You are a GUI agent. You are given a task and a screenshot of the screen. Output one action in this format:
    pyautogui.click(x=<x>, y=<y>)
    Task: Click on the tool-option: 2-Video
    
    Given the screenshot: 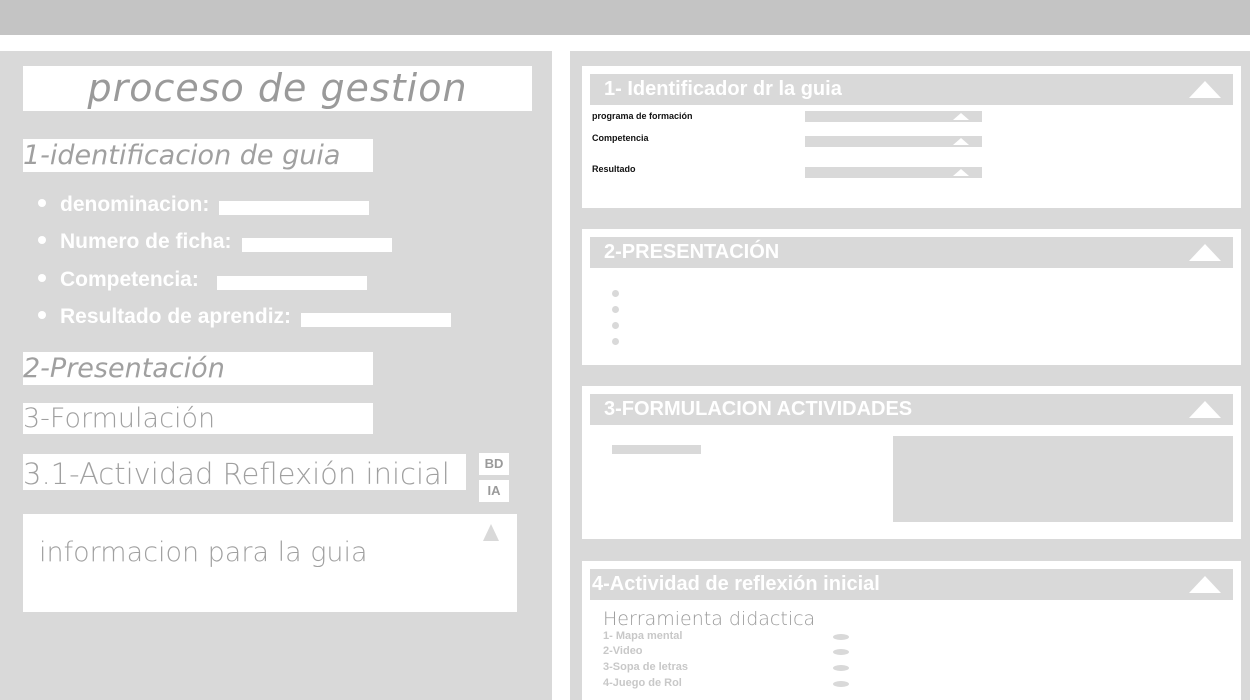 What is the action you would take?
    pyautogui.click(x=728, y=651)
    